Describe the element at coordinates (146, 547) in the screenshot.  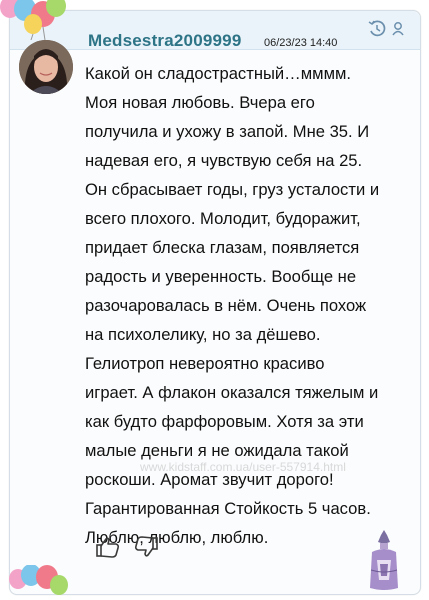
I see `thumbs-down-icon` at that location.